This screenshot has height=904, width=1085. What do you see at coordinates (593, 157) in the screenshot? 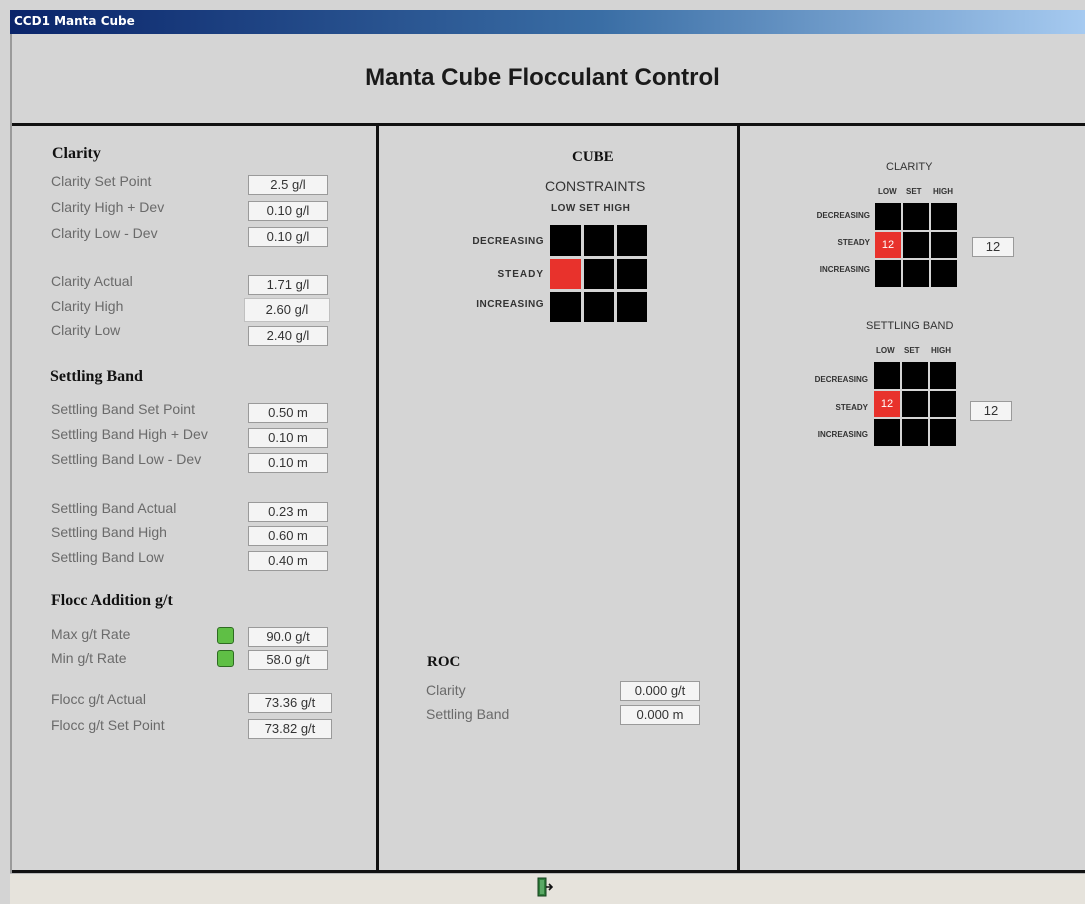
I see `cube-title: CUBE` at bounding box center [593, 157].